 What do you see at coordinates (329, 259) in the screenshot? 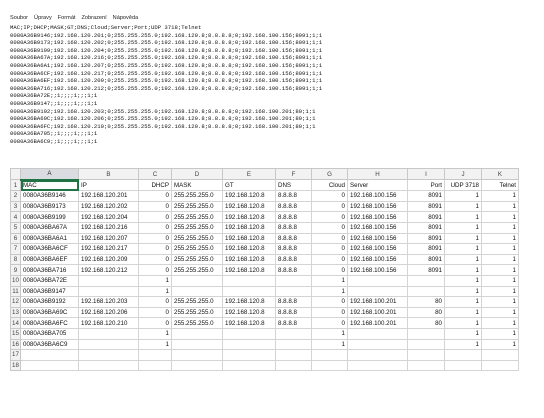
I see `cell-g8: 0` at bounding box center [329, 259].